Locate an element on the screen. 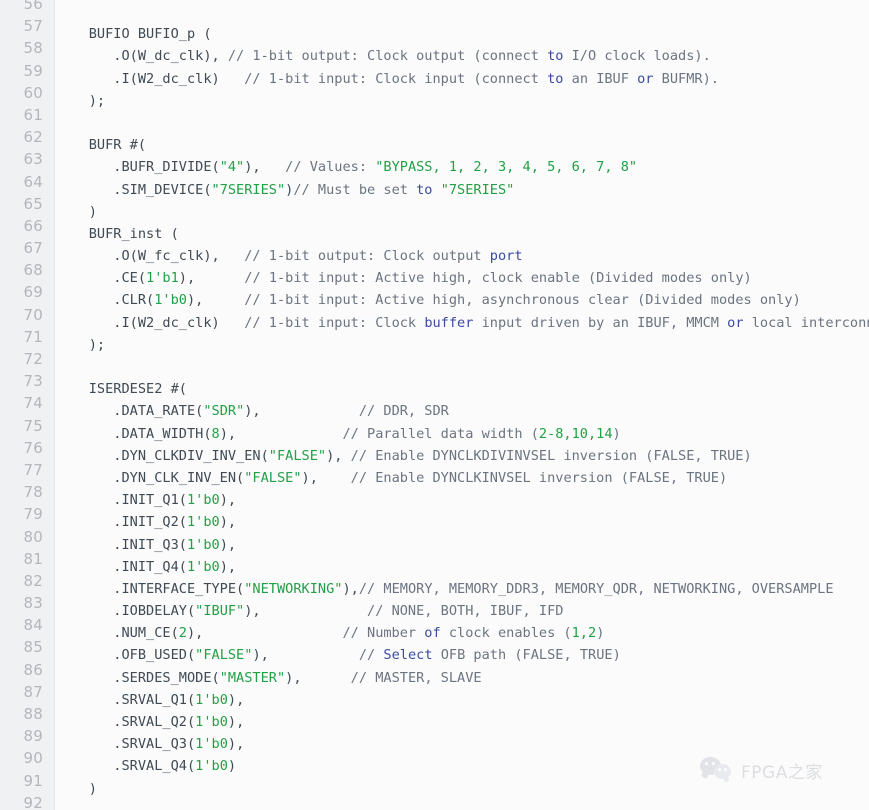 Image resolution: width=869 pixels, height=810 pixels. line-number: 56 is located at coordinates (33, 6).